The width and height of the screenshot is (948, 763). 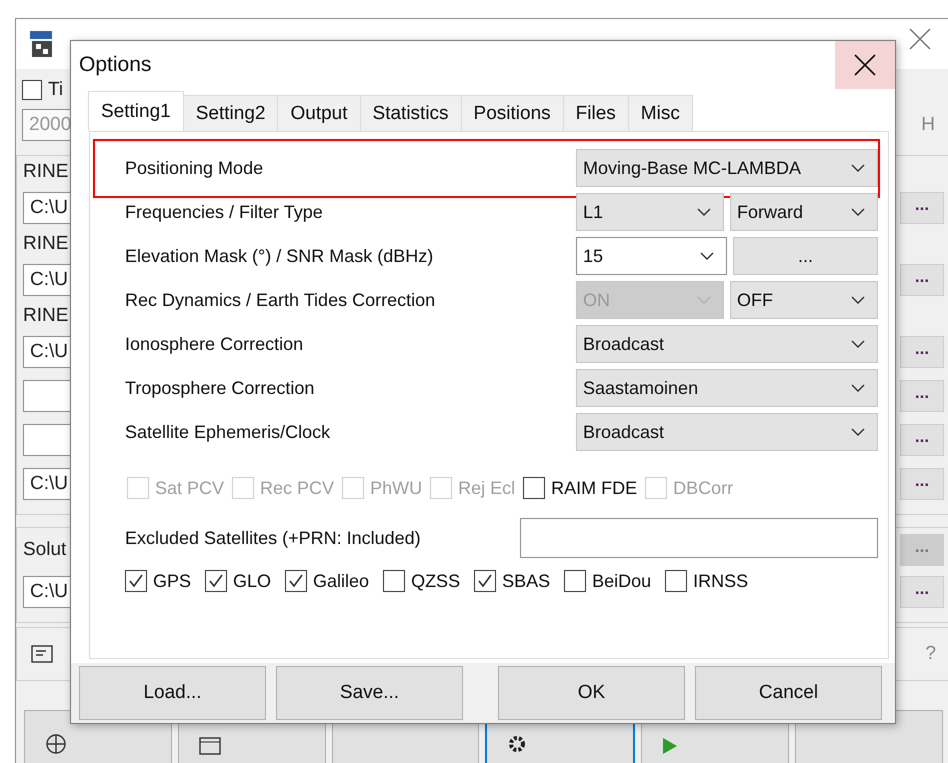 What do you see at coordinates (435, 581) in the screenshot?
I see `checkbox-label: QZSS` at bounding box center [435, 581].